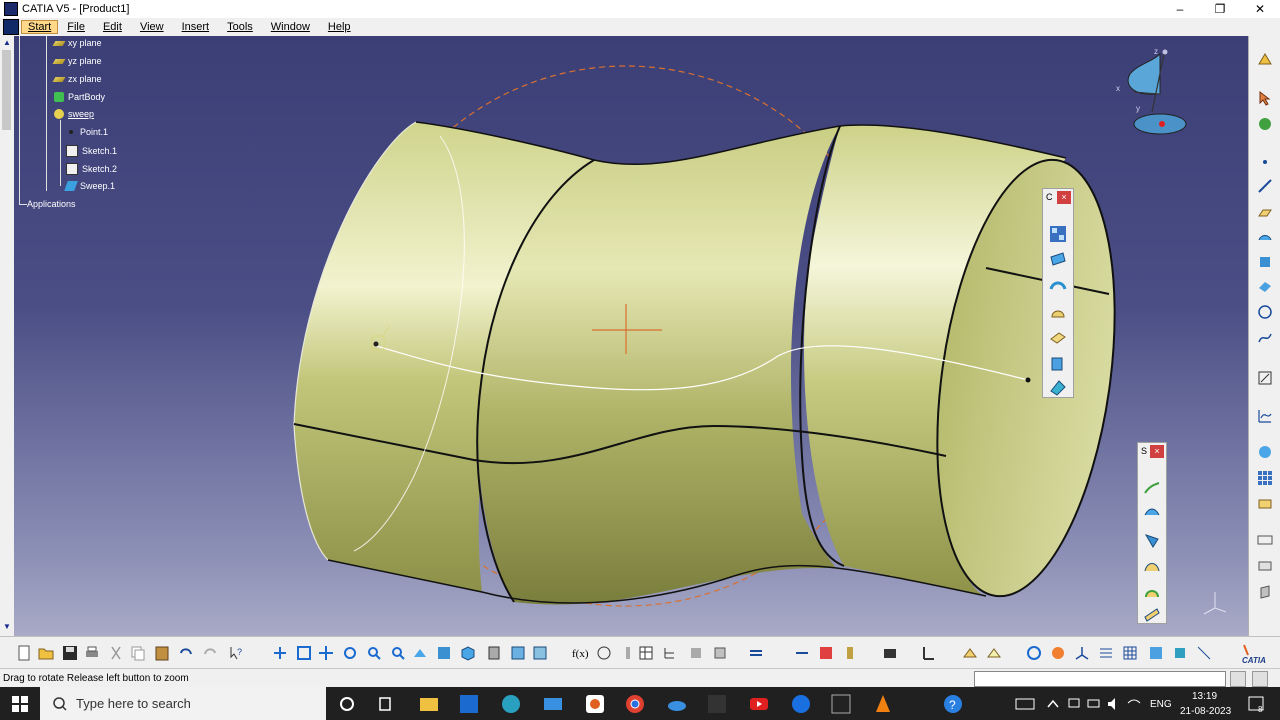 The width and height of the screenshot is (1280, 720). Describe the element at coordinates (1034, 653) in the screenshot. I see `join-icon` at that location.